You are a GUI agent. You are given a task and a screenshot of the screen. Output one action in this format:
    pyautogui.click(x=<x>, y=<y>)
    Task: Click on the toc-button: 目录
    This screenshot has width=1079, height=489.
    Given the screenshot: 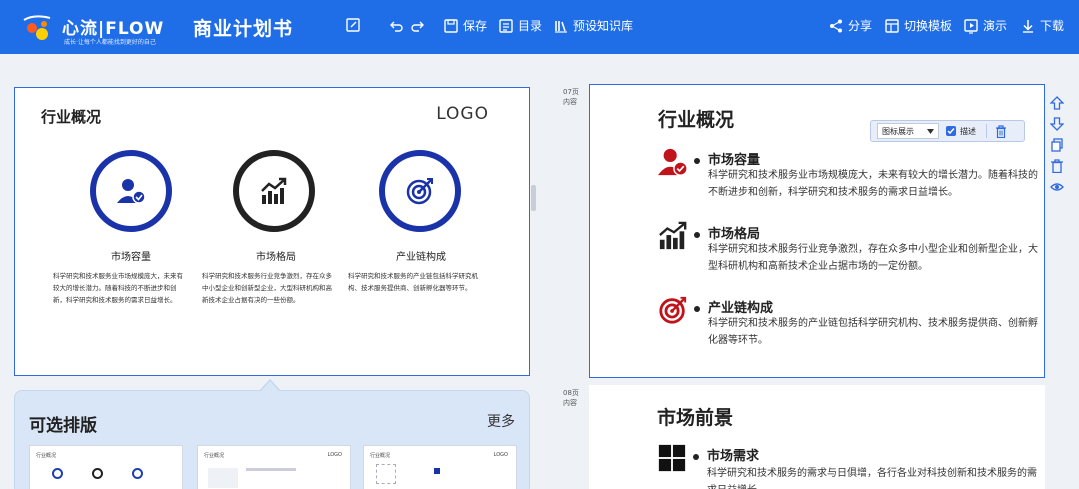 What is the action you would take?
    pyautogui.click(x=520, y=25)
    